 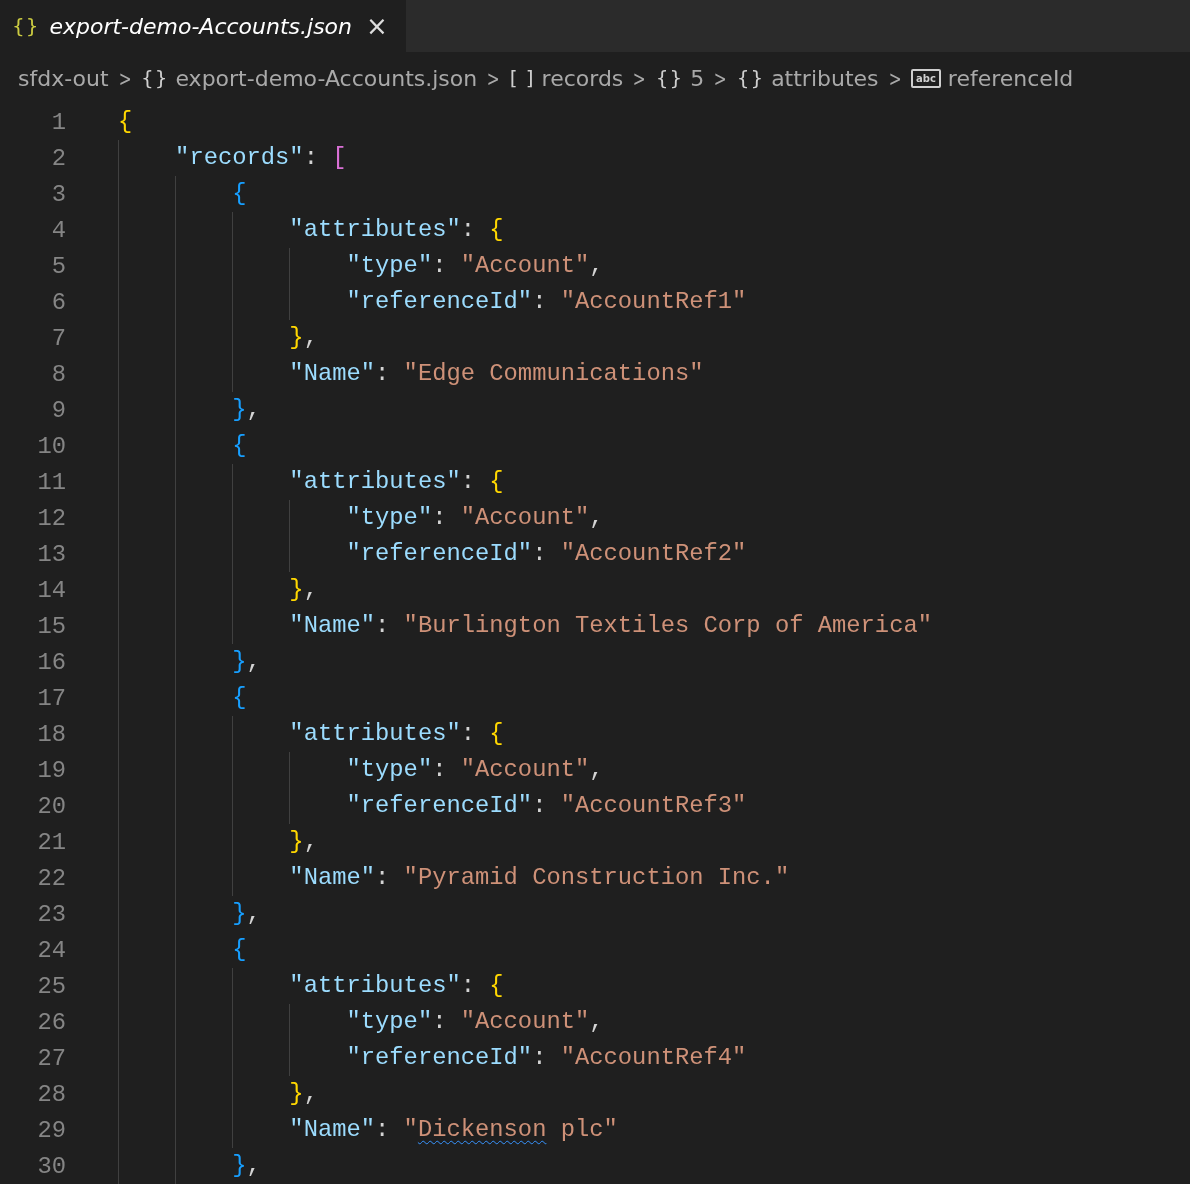 What do you see at coordinates (51, 770) in the screenshot?
I see `line-number: 19` at bounding box center [51, 770].